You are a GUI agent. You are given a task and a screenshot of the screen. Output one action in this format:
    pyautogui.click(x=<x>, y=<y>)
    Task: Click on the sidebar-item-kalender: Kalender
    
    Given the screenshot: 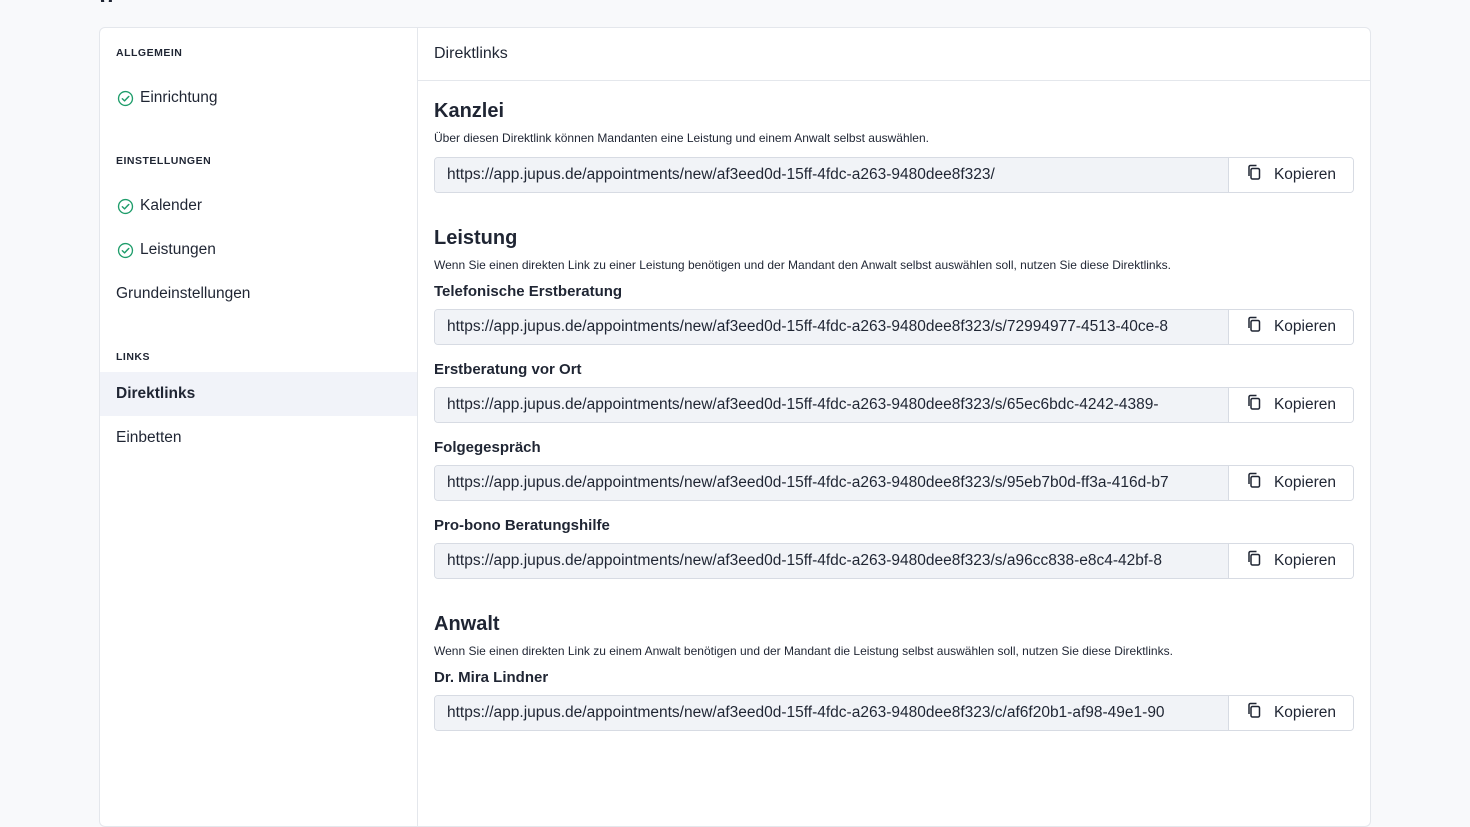 What is the action you would take?
    pyautogui.click(x=258, y=206)
    